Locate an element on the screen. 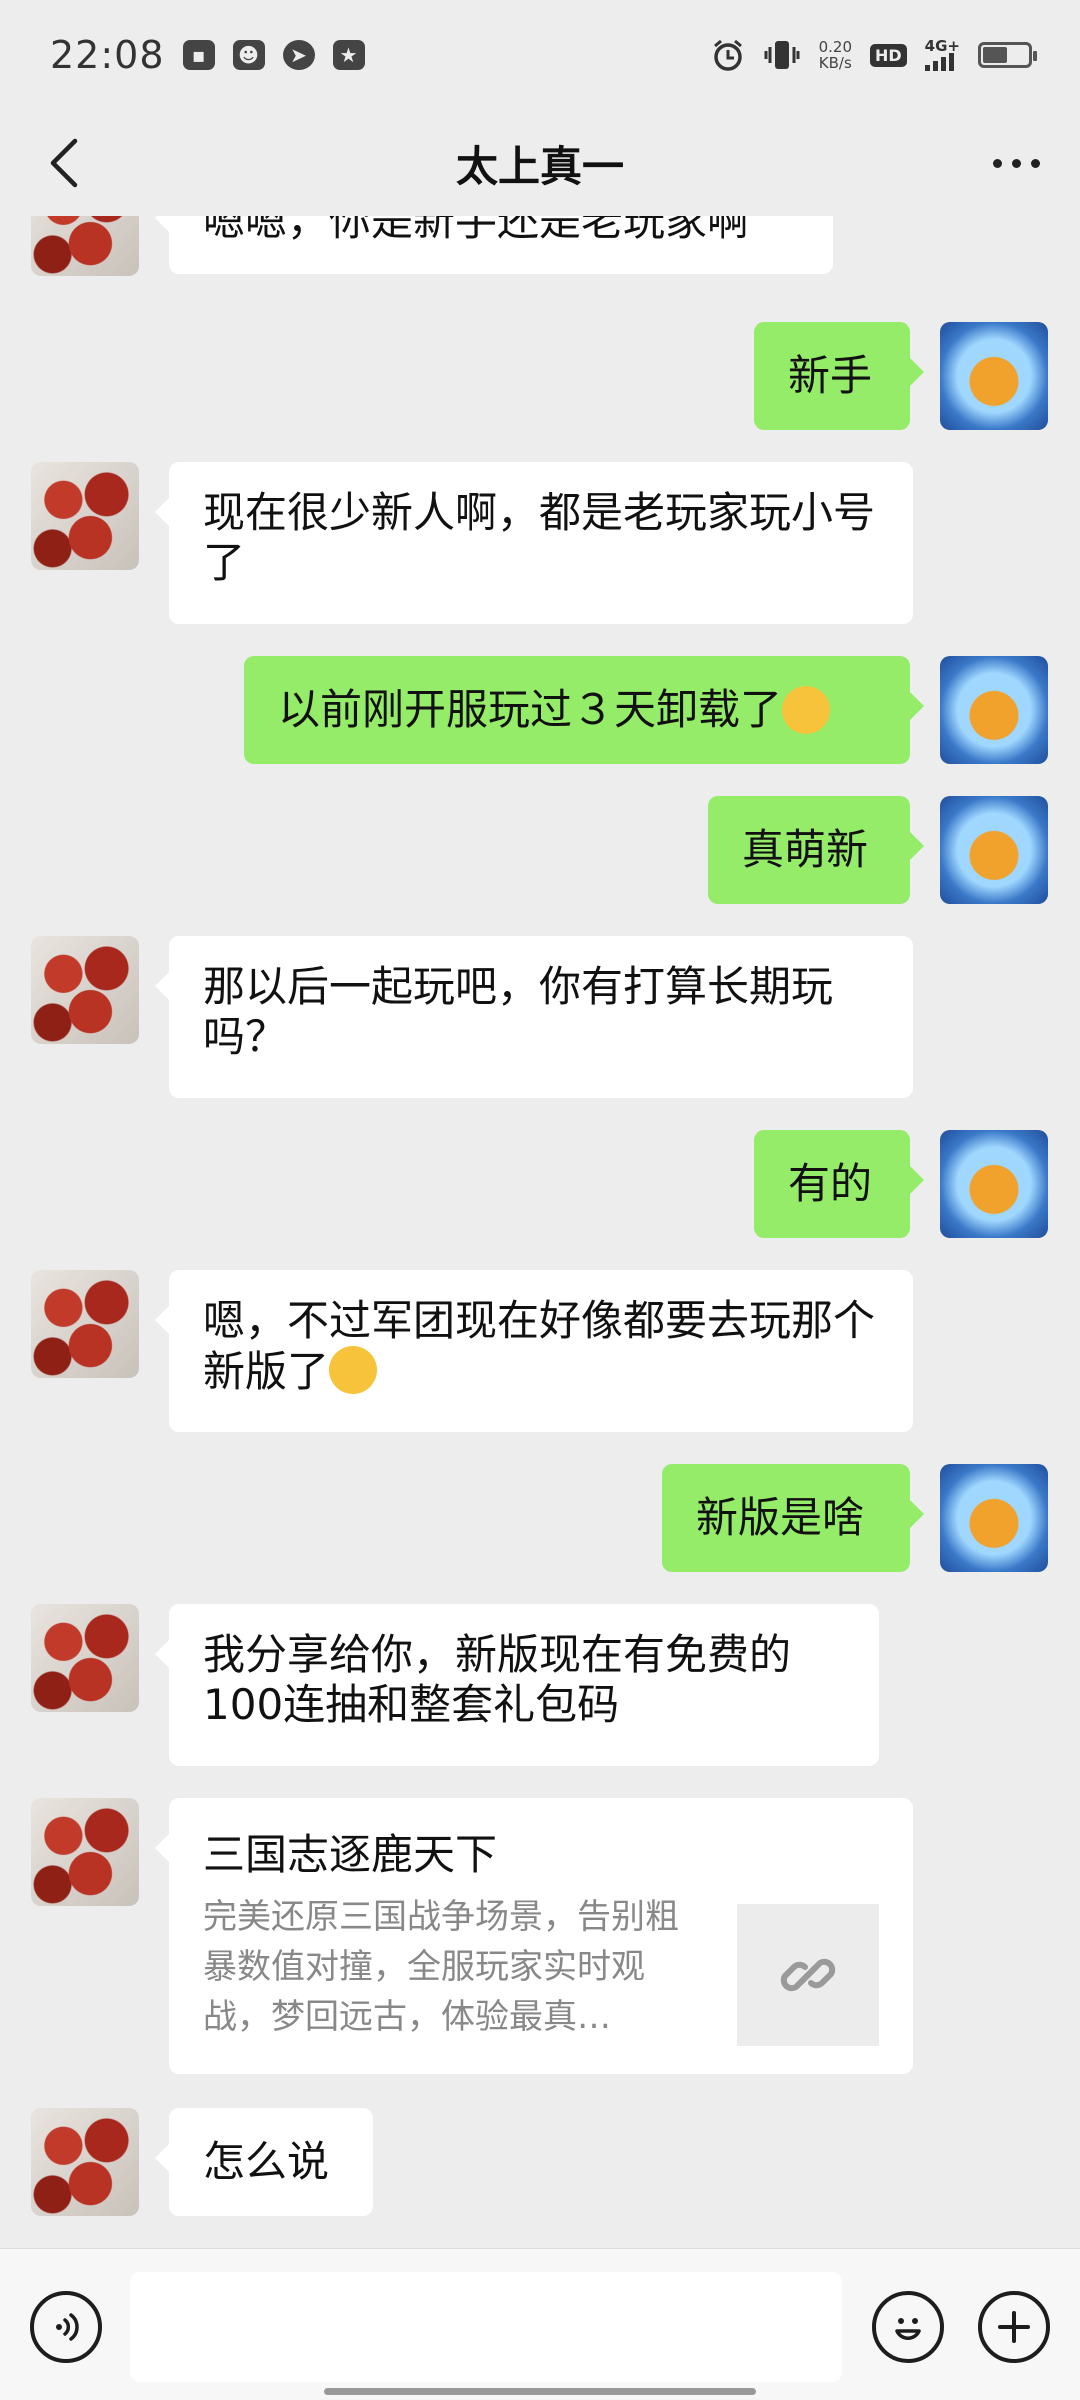 The height and width of the screenshot is (2400, 1080). more-button is located at coordinates (1016, 163).